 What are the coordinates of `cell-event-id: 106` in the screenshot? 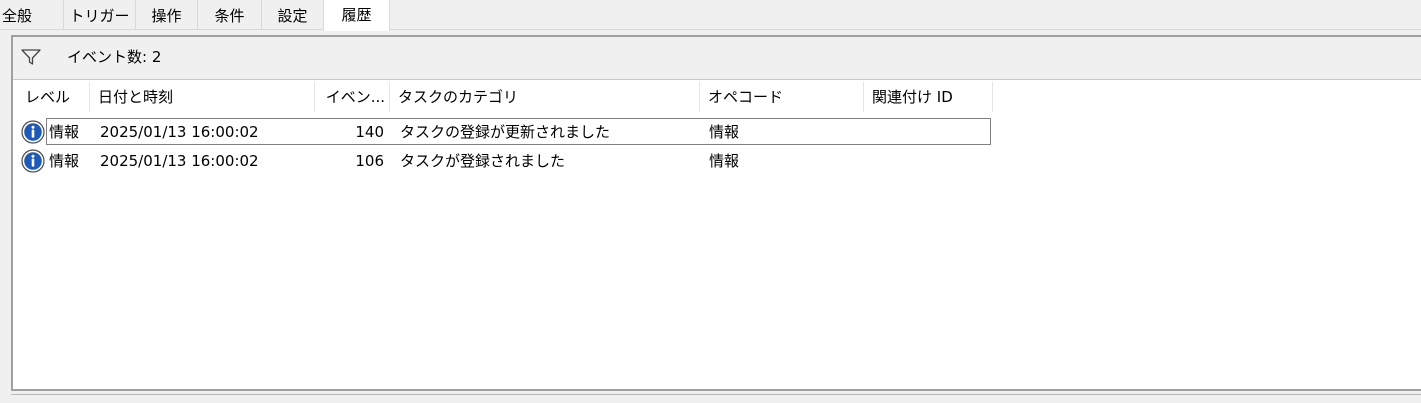 It's located at (369, 161).